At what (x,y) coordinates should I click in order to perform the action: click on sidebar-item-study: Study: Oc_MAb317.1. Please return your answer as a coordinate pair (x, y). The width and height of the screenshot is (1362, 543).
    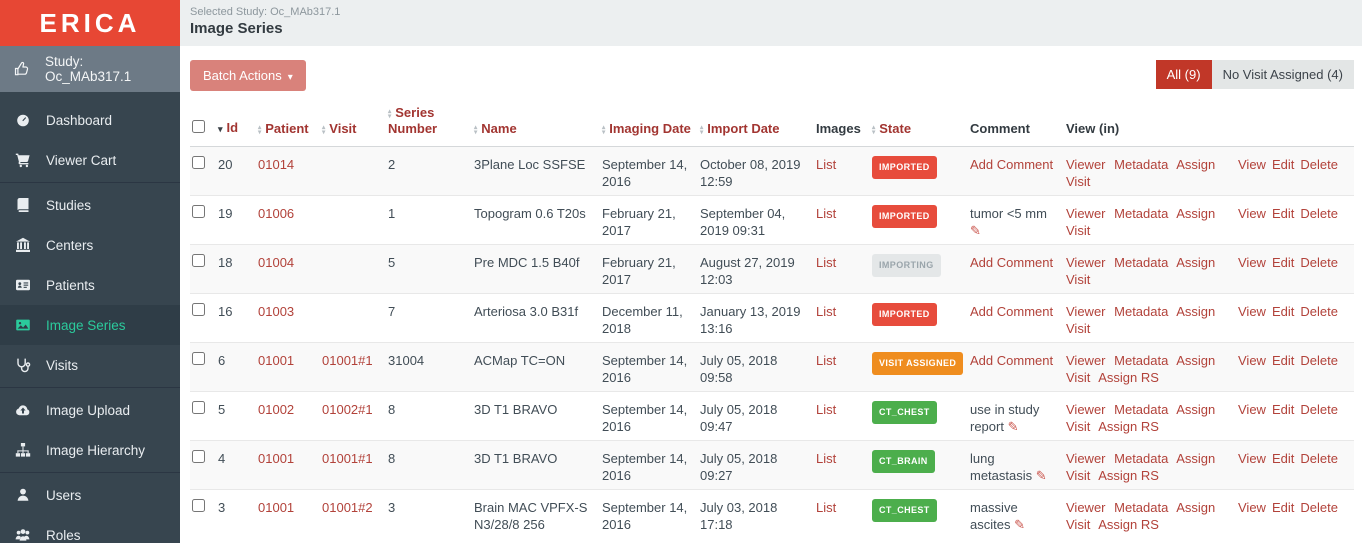
    Looking at the image, I should click on (90, 69).